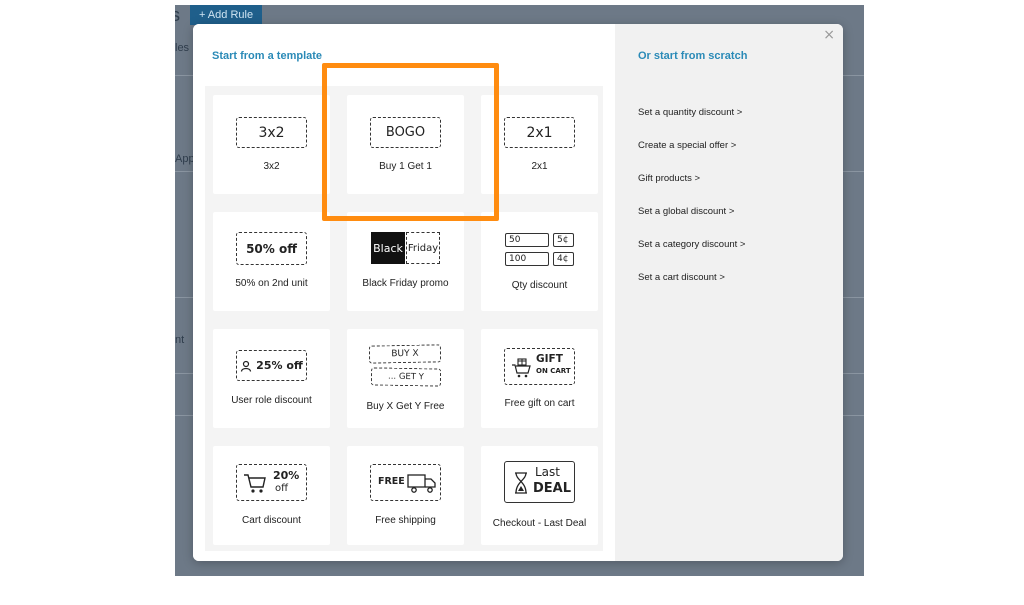 This screenshot has width=1024, height=605. I want to click on template-label: Checkout - Last Deal, so click(539, 523).